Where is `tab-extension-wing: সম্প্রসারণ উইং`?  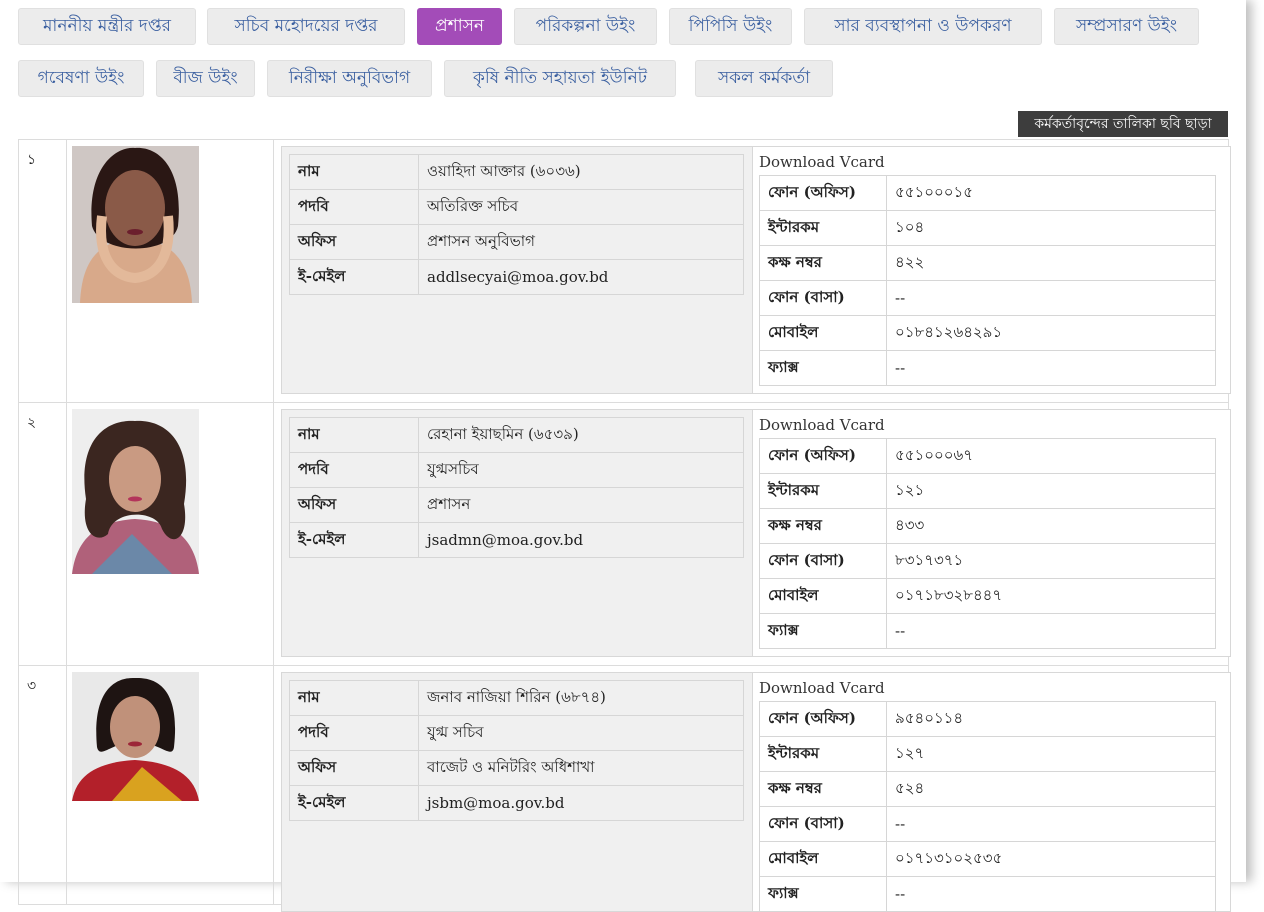 tab-extension-wing: সম্প্রসারণ উইং is located at coordinates (1126, 26).